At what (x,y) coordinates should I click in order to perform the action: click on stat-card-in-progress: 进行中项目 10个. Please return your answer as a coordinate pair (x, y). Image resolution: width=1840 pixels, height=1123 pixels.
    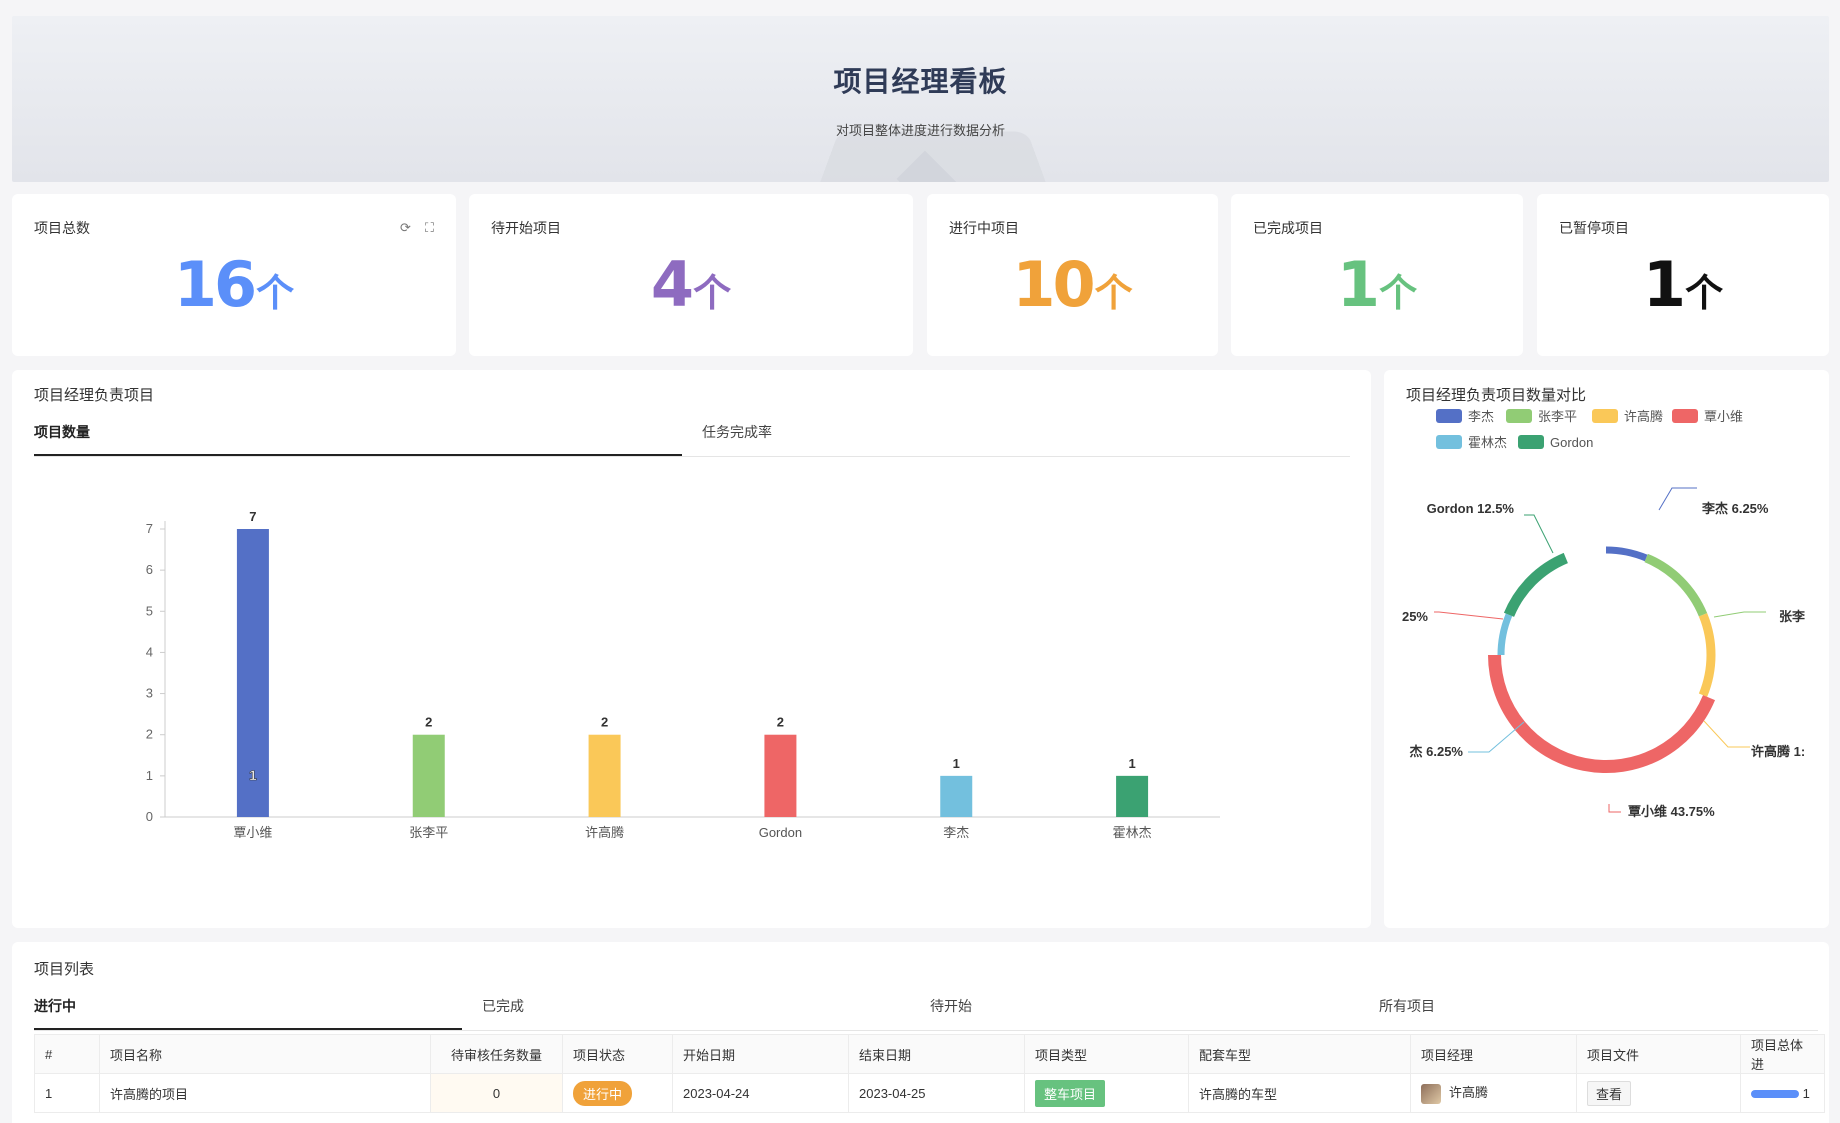
    Looking at the image, I should click on (1072, 275).